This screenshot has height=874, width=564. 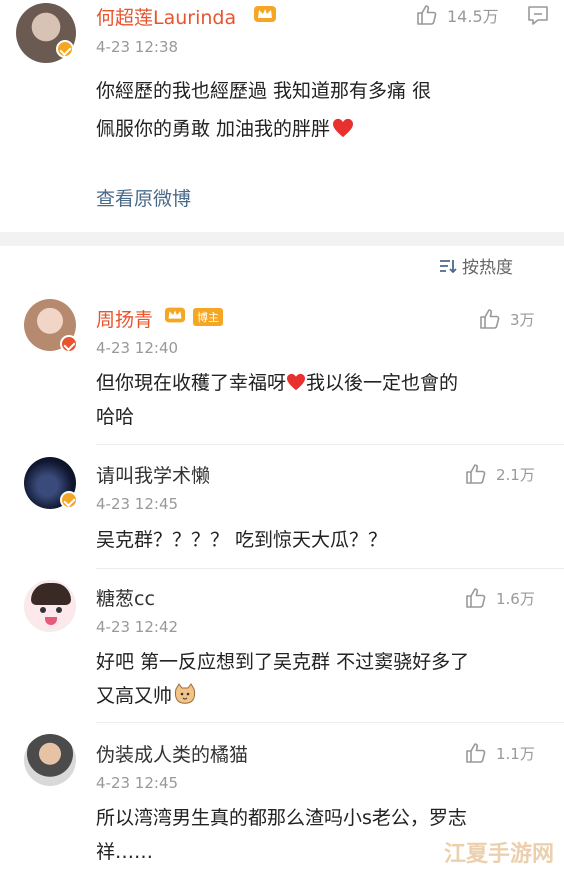 What do you see at coordinates (281, 818) in the screenshot?
I see `comment-text-line-1: 所以湾湾男生真的都那么渣吗小s老公，罗志` at bounding box center [281, 818].